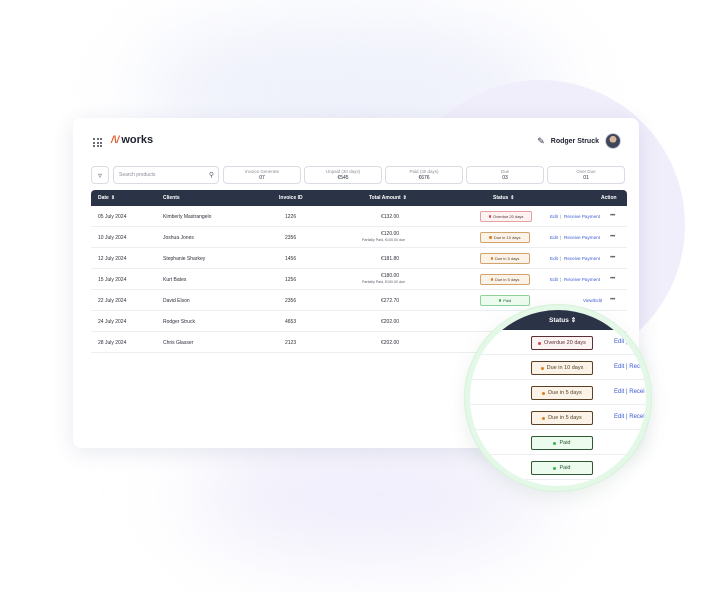  Describe the element at coordinates (390, 234) in the screenshot. I see `cell-amount: €120.00` at that location.